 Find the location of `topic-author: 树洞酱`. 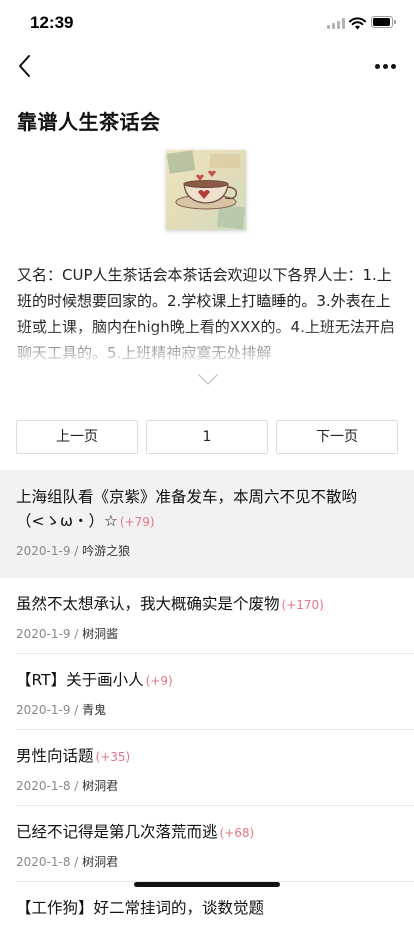

topic-author: 树洞酱 is located at coordinates (100, 634).